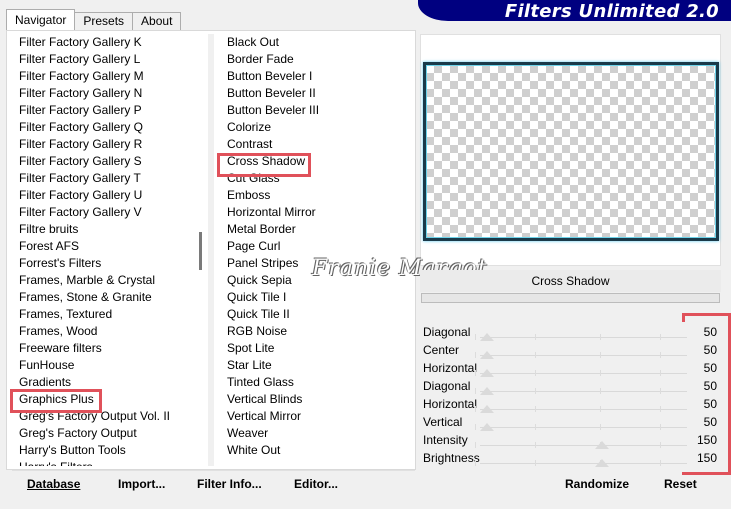  I want to click on category-item: FunHouse, so click(106, 365).